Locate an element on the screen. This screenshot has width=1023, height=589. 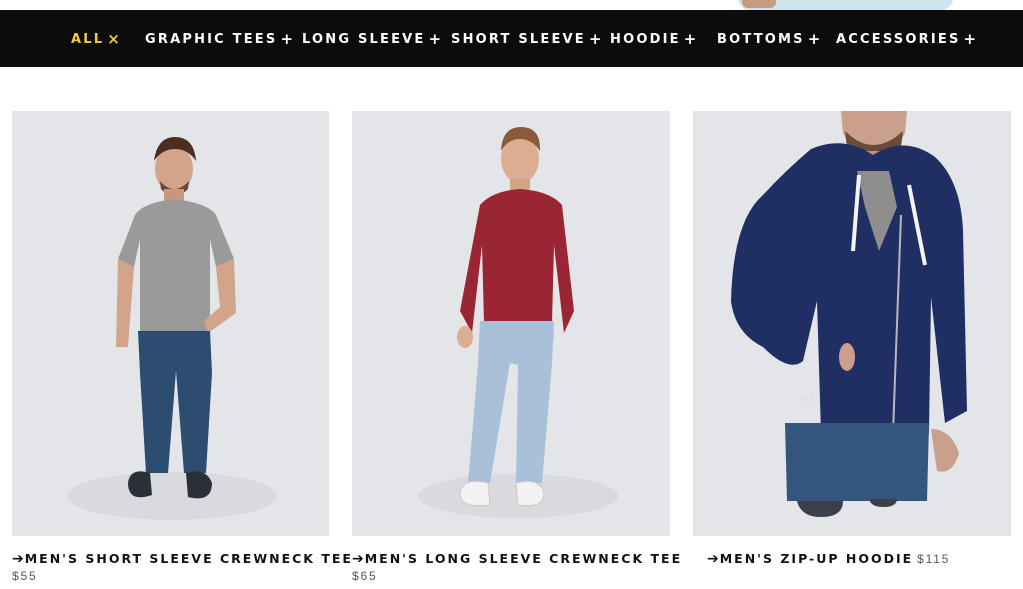
svg-text: 7L3 is located at coordinates (807, 399).